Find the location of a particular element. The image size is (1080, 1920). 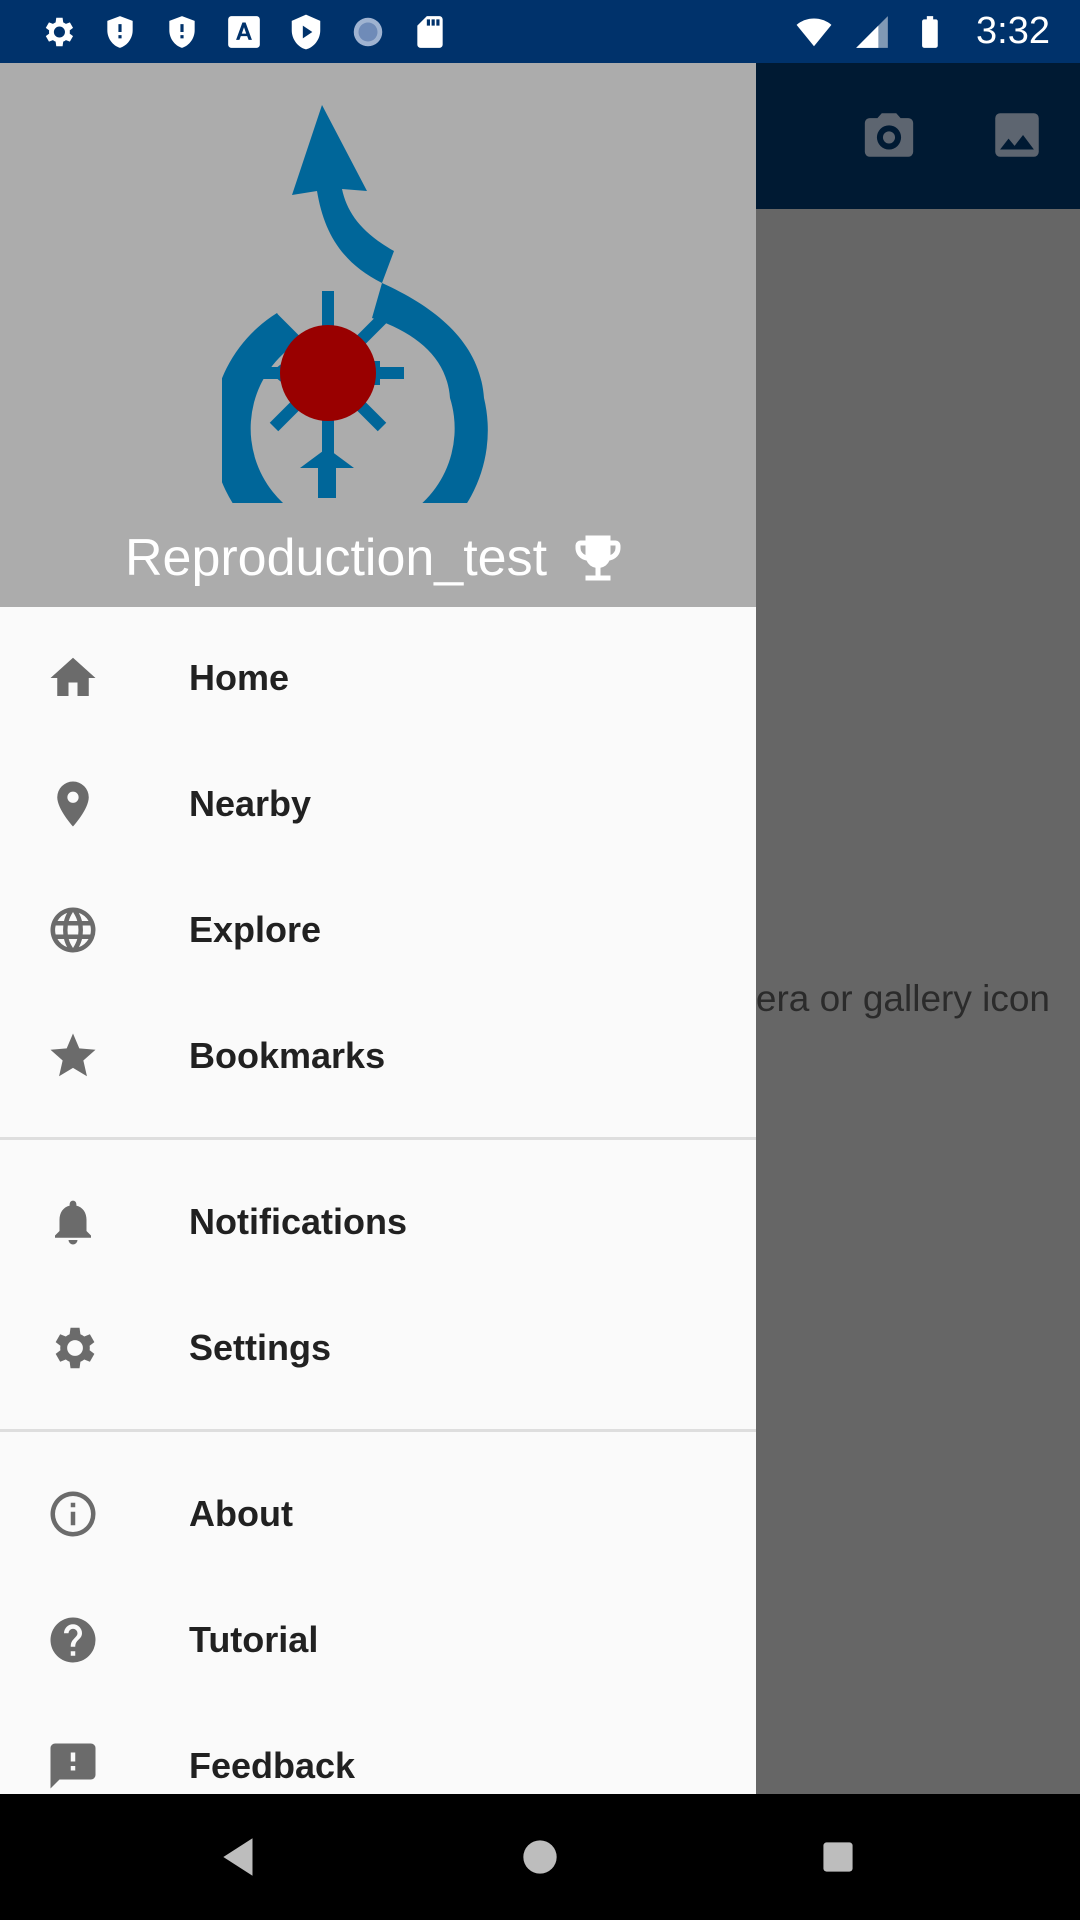

play-shield-icon is located at coordinates (306, 32).